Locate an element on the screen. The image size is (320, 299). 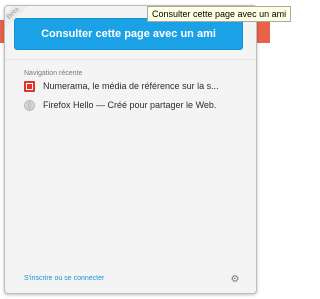
signin-link: S'inscrire ou se connecter is located at coordinates (64, 278).